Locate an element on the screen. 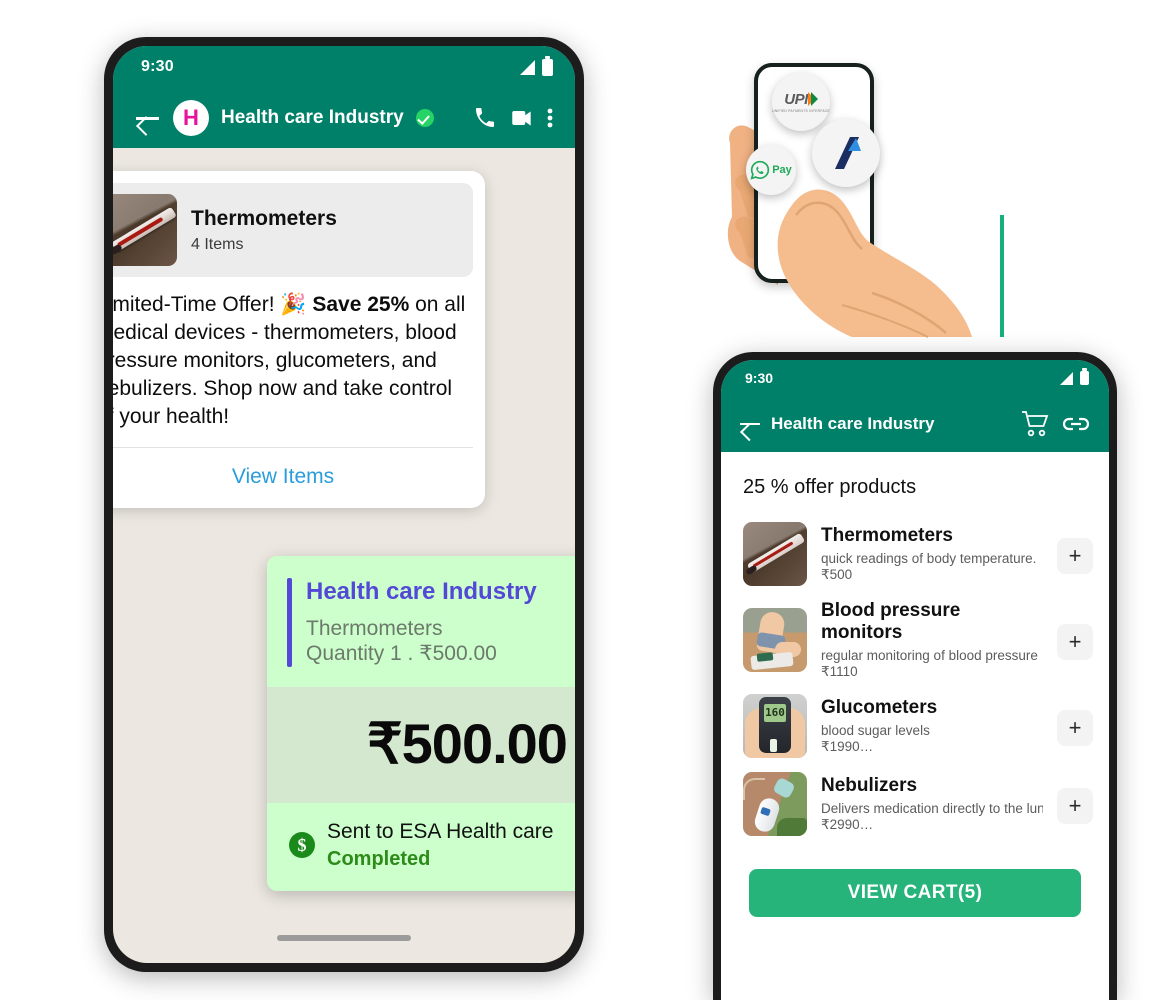 This screenshot has height=1000, width=1170. whatsapp-icon is located at coordinates (760, 170).